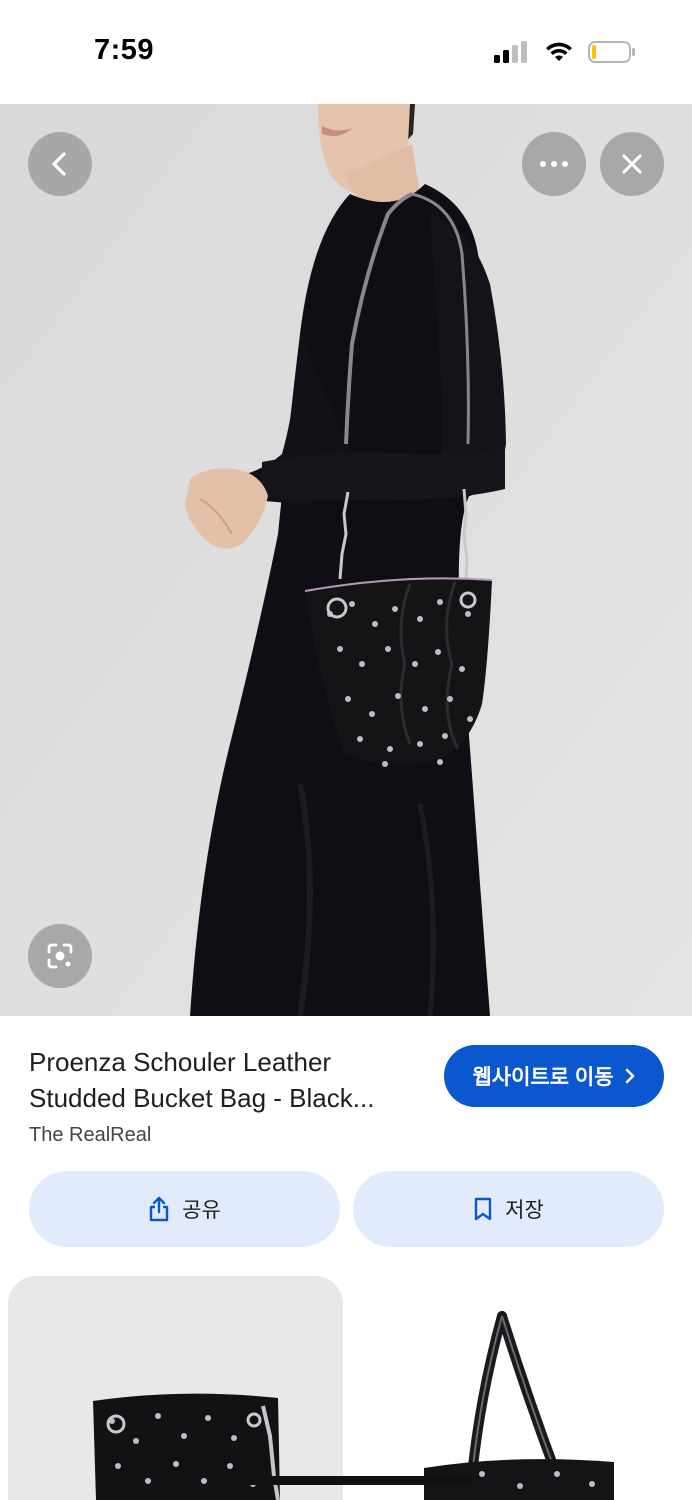 The image size is (692, 1500). I want to click on close-button, so click(632, 164).